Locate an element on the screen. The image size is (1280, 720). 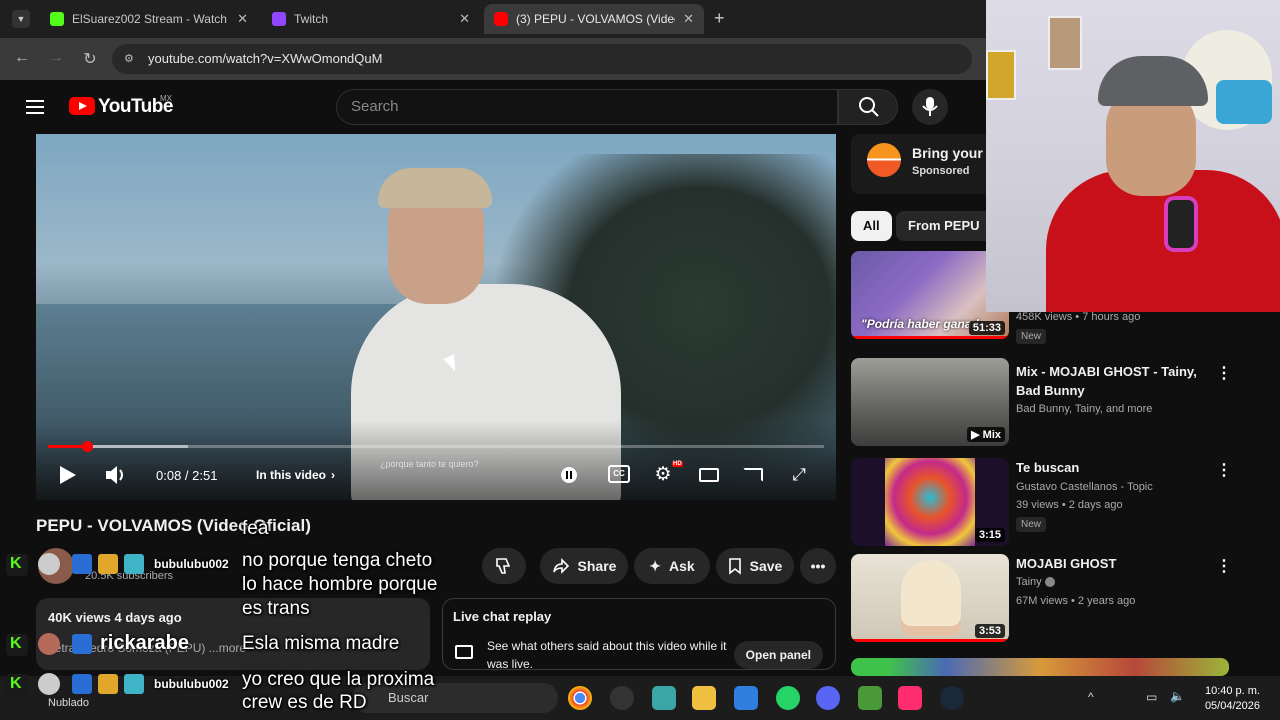
menu-icon is located at coordinates (35, 107).